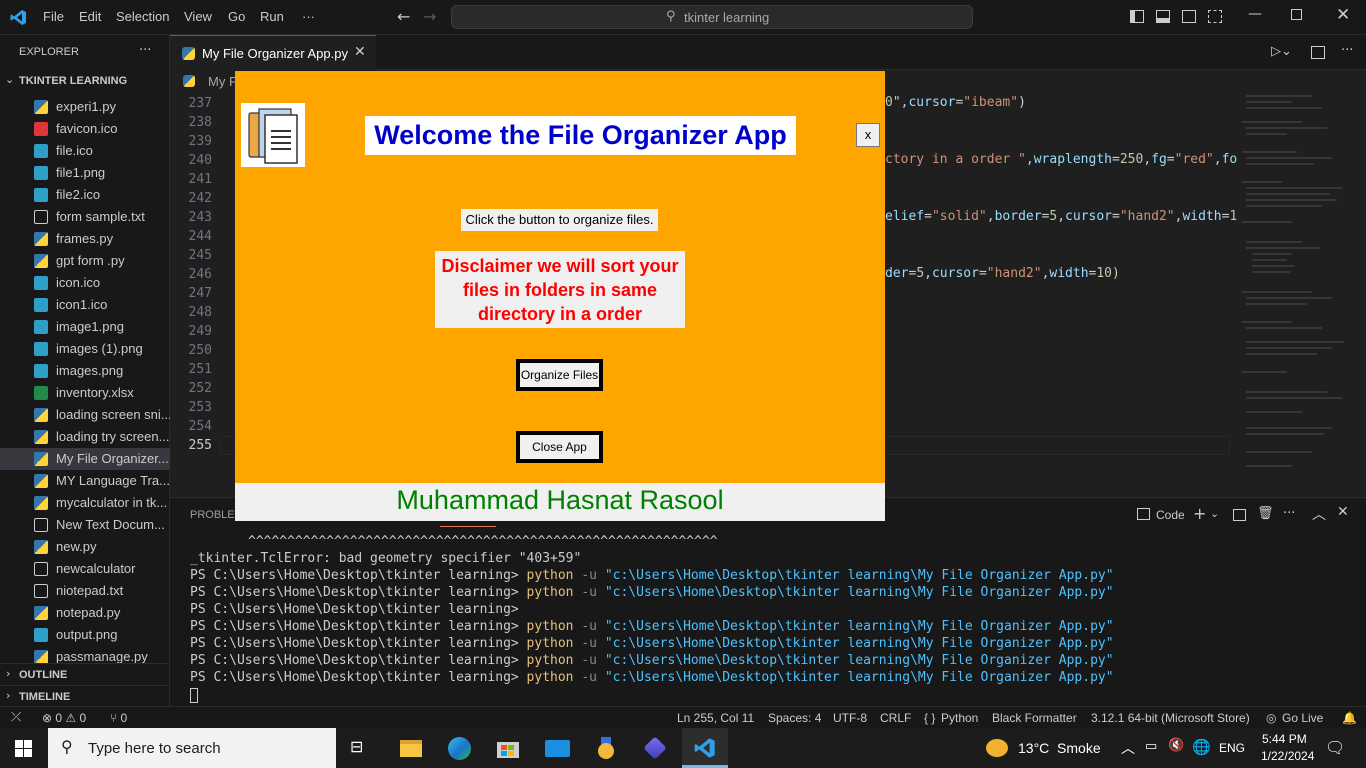 The width and height of the screenshot is (1366, 768). Describe the element at coordinates (85, 81) in the screenshot. I see `folder-header: ⌄ TKINTER LEARNING` at that location.